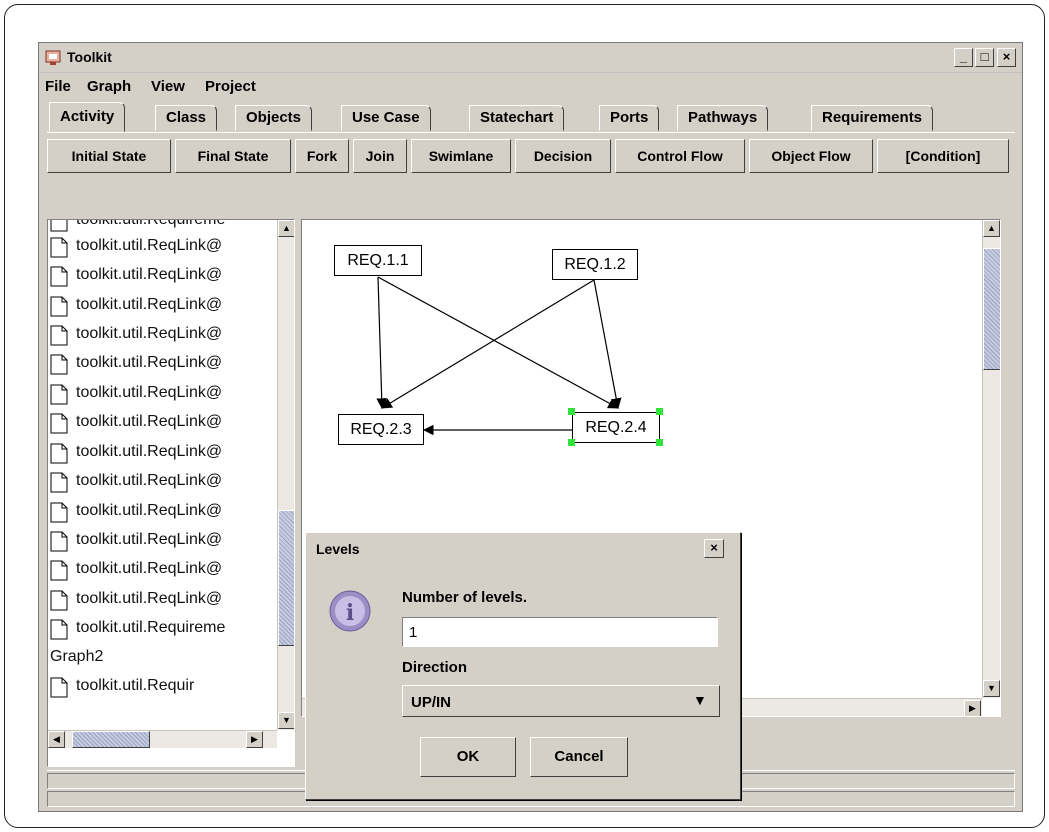  What do you see at coordinates (465, 597) in the screenshot?
I see `levels-label: Number of levels.` at bounding box center [465, 597].